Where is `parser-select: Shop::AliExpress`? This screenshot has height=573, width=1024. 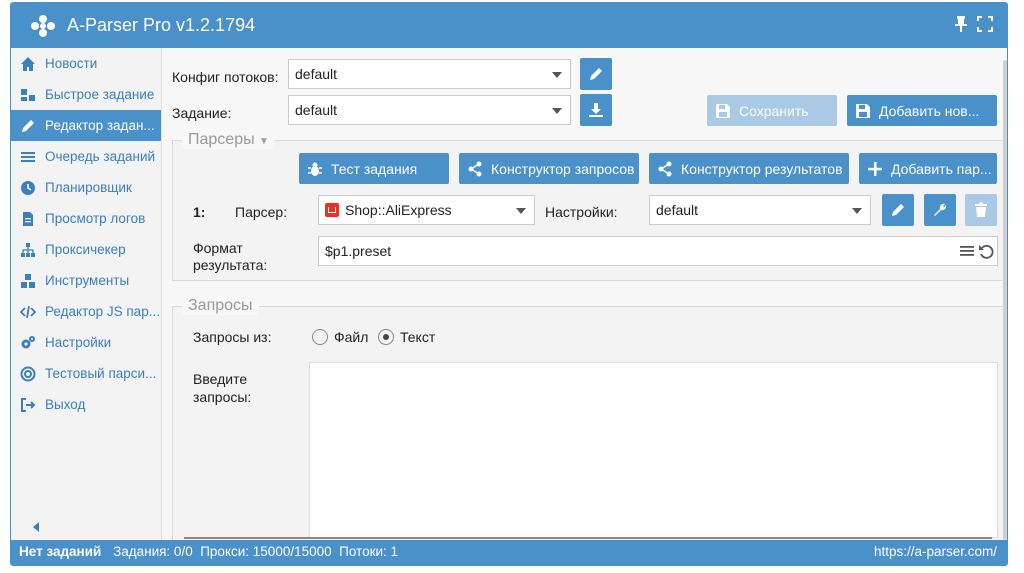
parser-select: Shop::AliExpress is located at coordinates (426, 210).